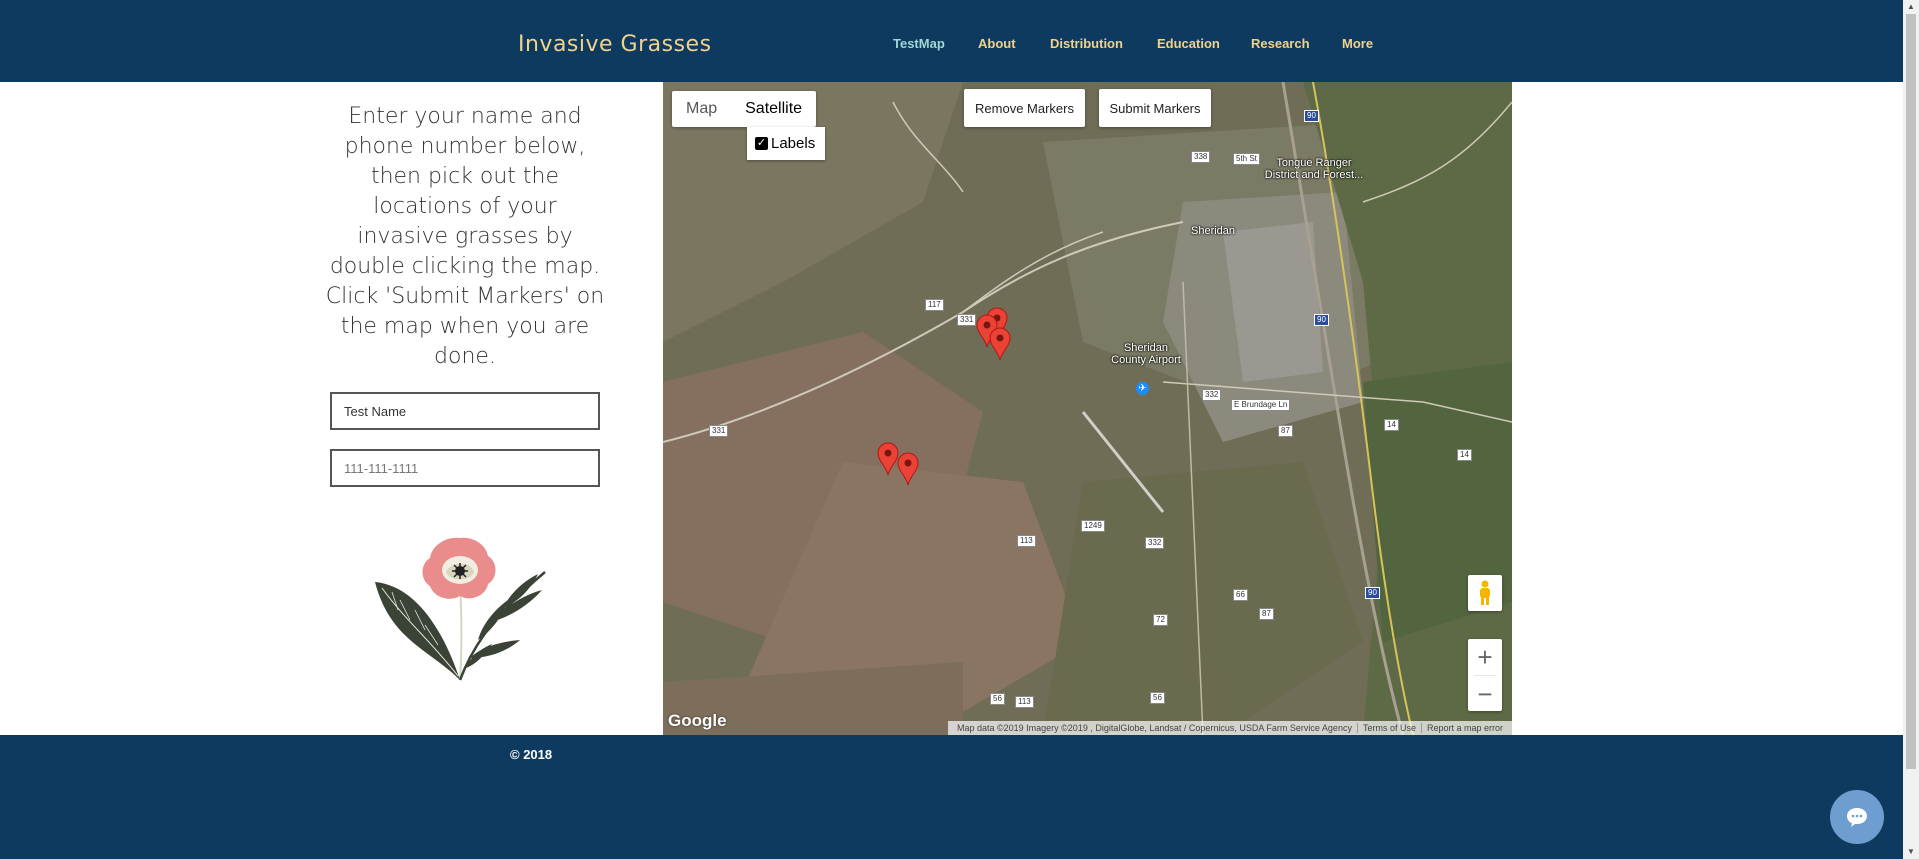 The height and width of the screenshot is (859, 1919). Describe the element at coordinates (951, 797) in the screenshot. I see `site-footer: © 2018` at that location.